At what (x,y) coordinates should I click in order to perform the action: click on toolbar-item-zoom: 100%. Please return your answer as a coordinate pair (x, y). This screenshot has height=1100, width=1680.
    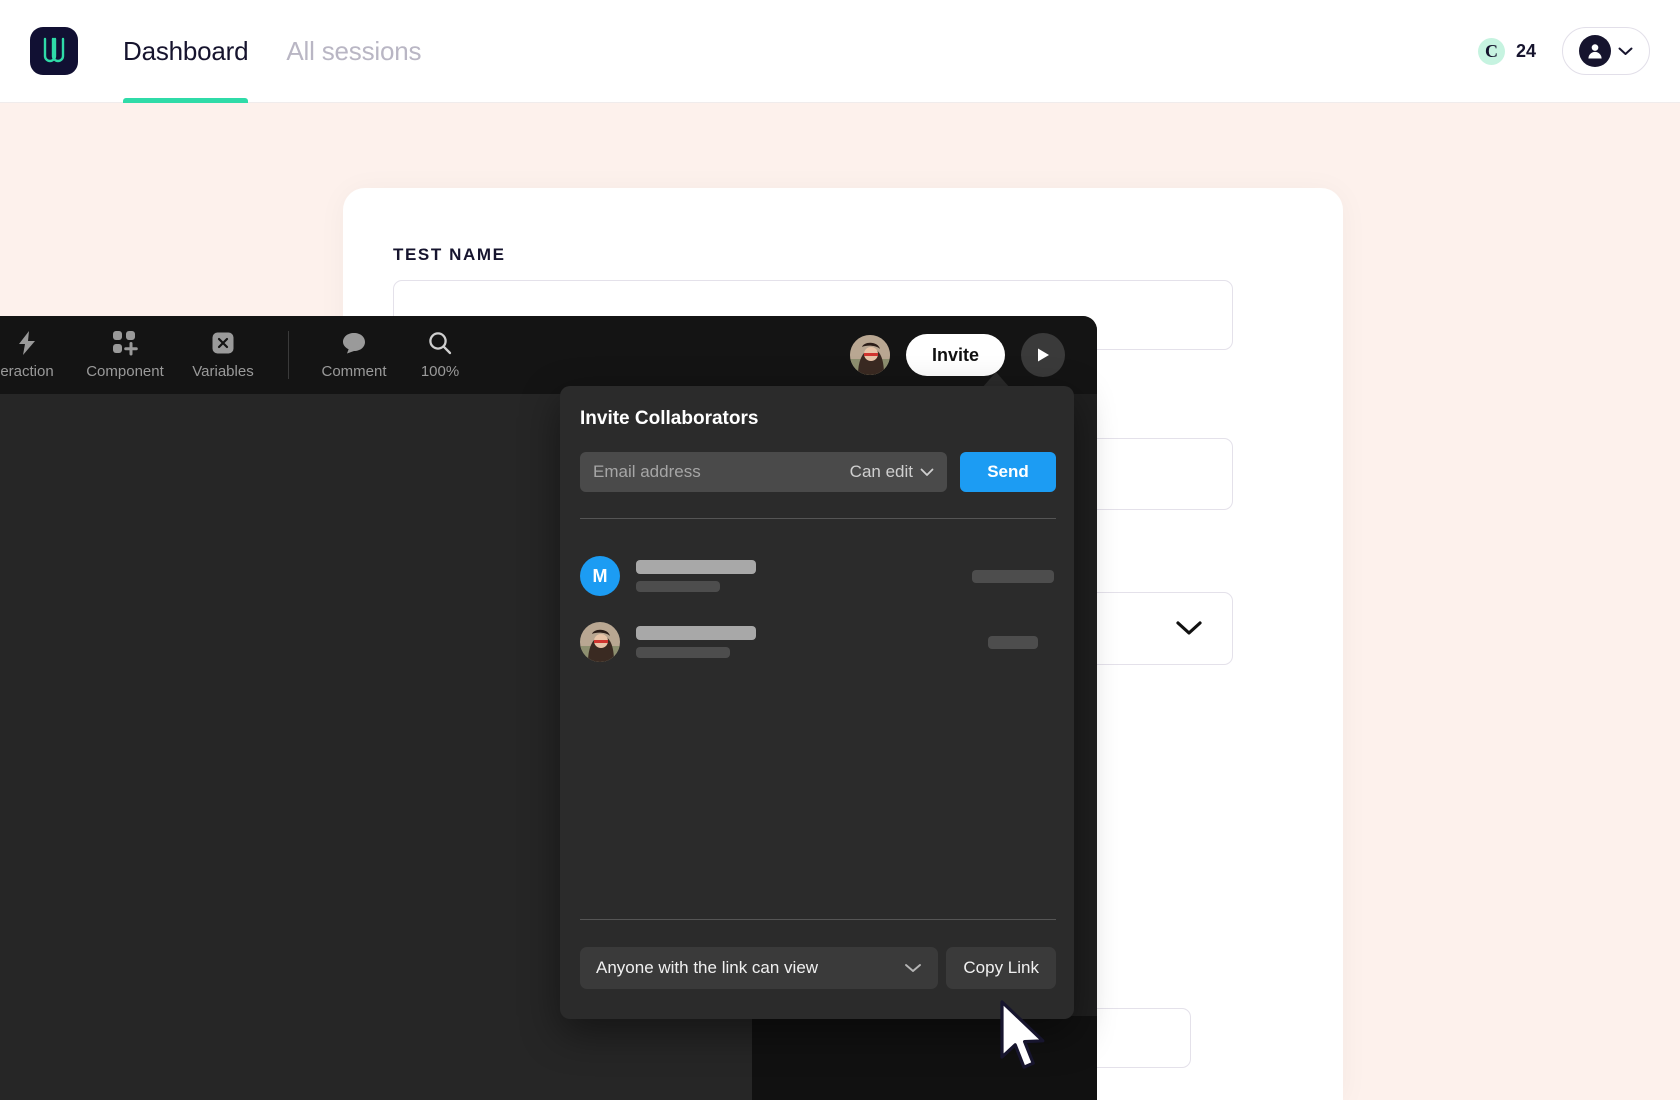
    Looking at the image, I should click on (440, 355).